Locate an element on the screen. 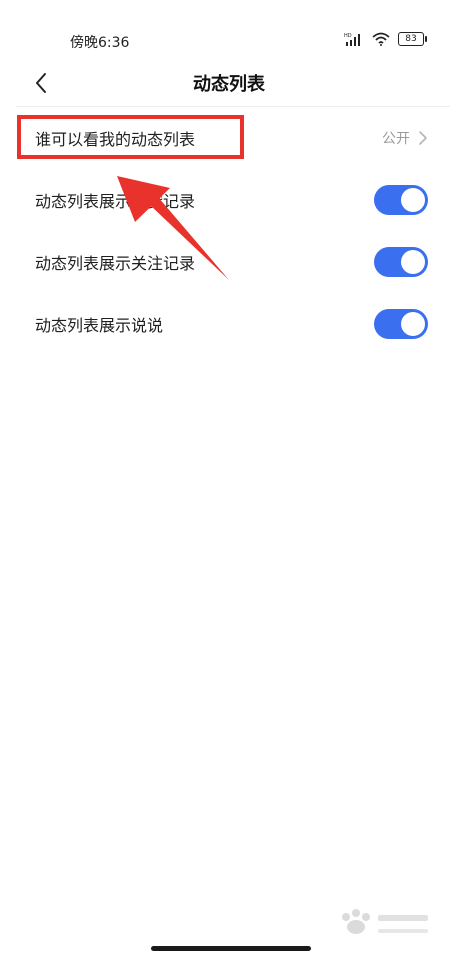 This screenshot has width=458, height=959. toggle-label-posts: 动态列表展示说说 is located at coordinates (99, 325).